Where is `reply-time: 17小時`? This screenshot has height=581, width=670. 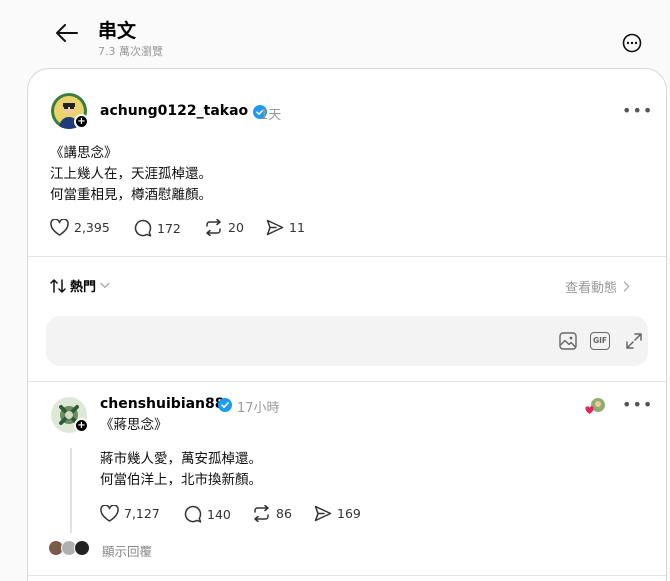 reply-time: 17小時 is located at coordinates (258, 406).